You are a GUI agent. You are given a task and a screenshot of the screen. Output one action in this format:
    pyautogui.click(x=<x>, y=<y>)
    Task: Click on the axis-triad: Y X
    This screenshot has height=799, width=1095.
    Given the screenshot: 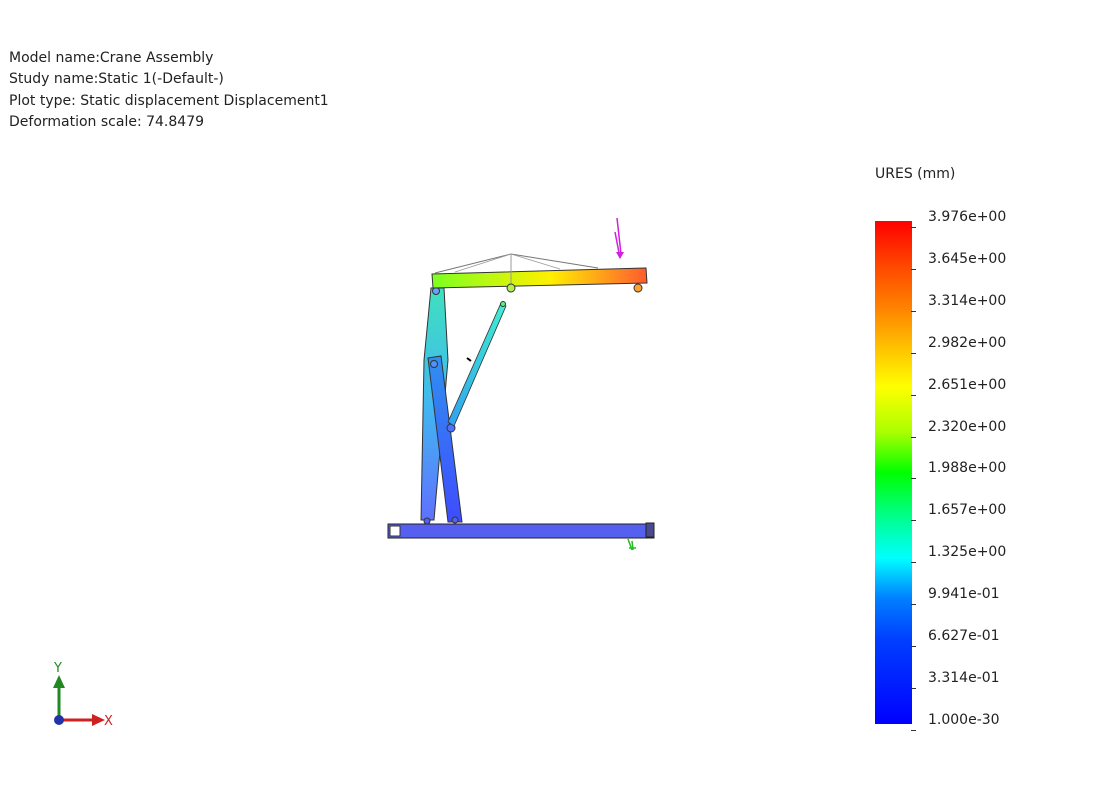 What is the action you would take?
    pyautogui.click(x=83, y=695)
    